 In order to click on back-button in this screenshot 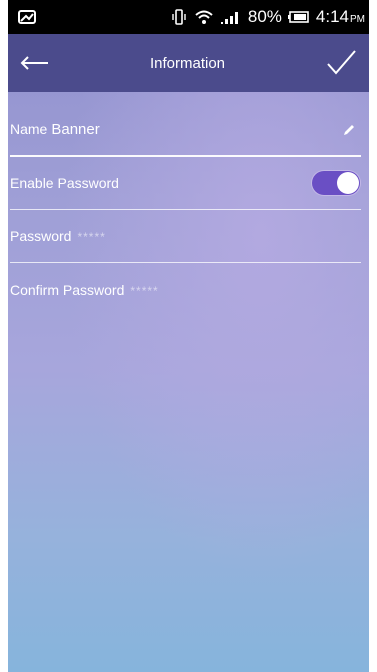, I will do `click(34, 63)`.